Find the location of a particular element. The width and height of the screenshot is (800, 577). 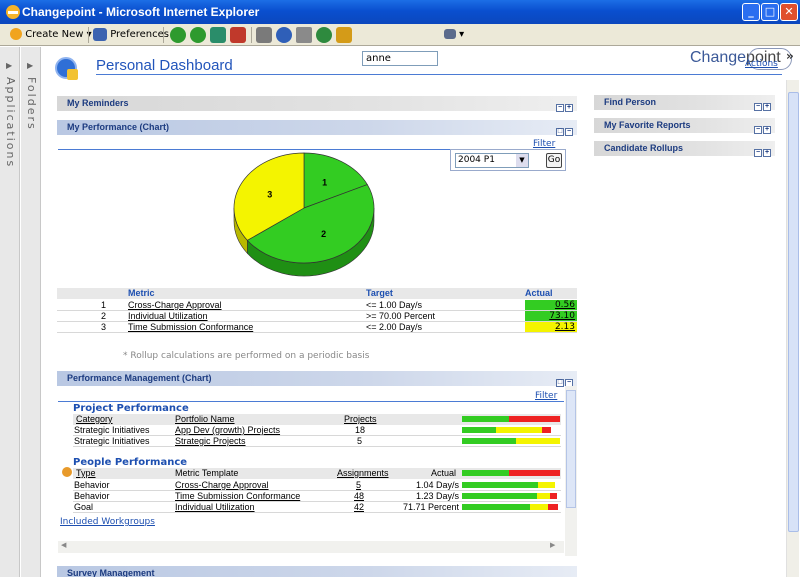

actions-link: Actions is located at coordinates (761, 64).